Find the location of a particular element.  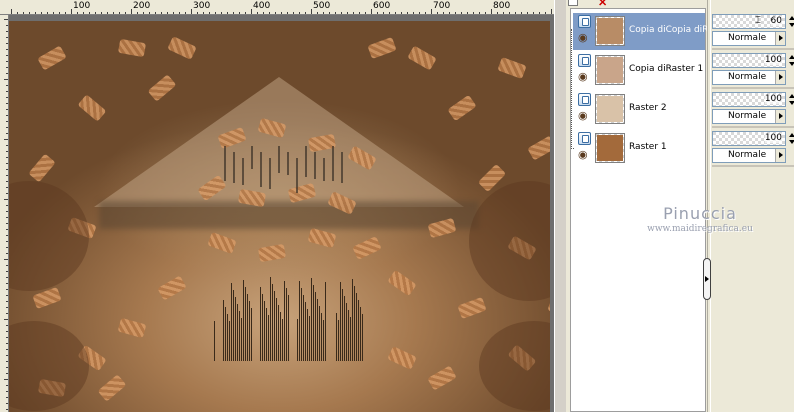

layer-name: Copia diRaster 1 is located at coordinates (666, 69).